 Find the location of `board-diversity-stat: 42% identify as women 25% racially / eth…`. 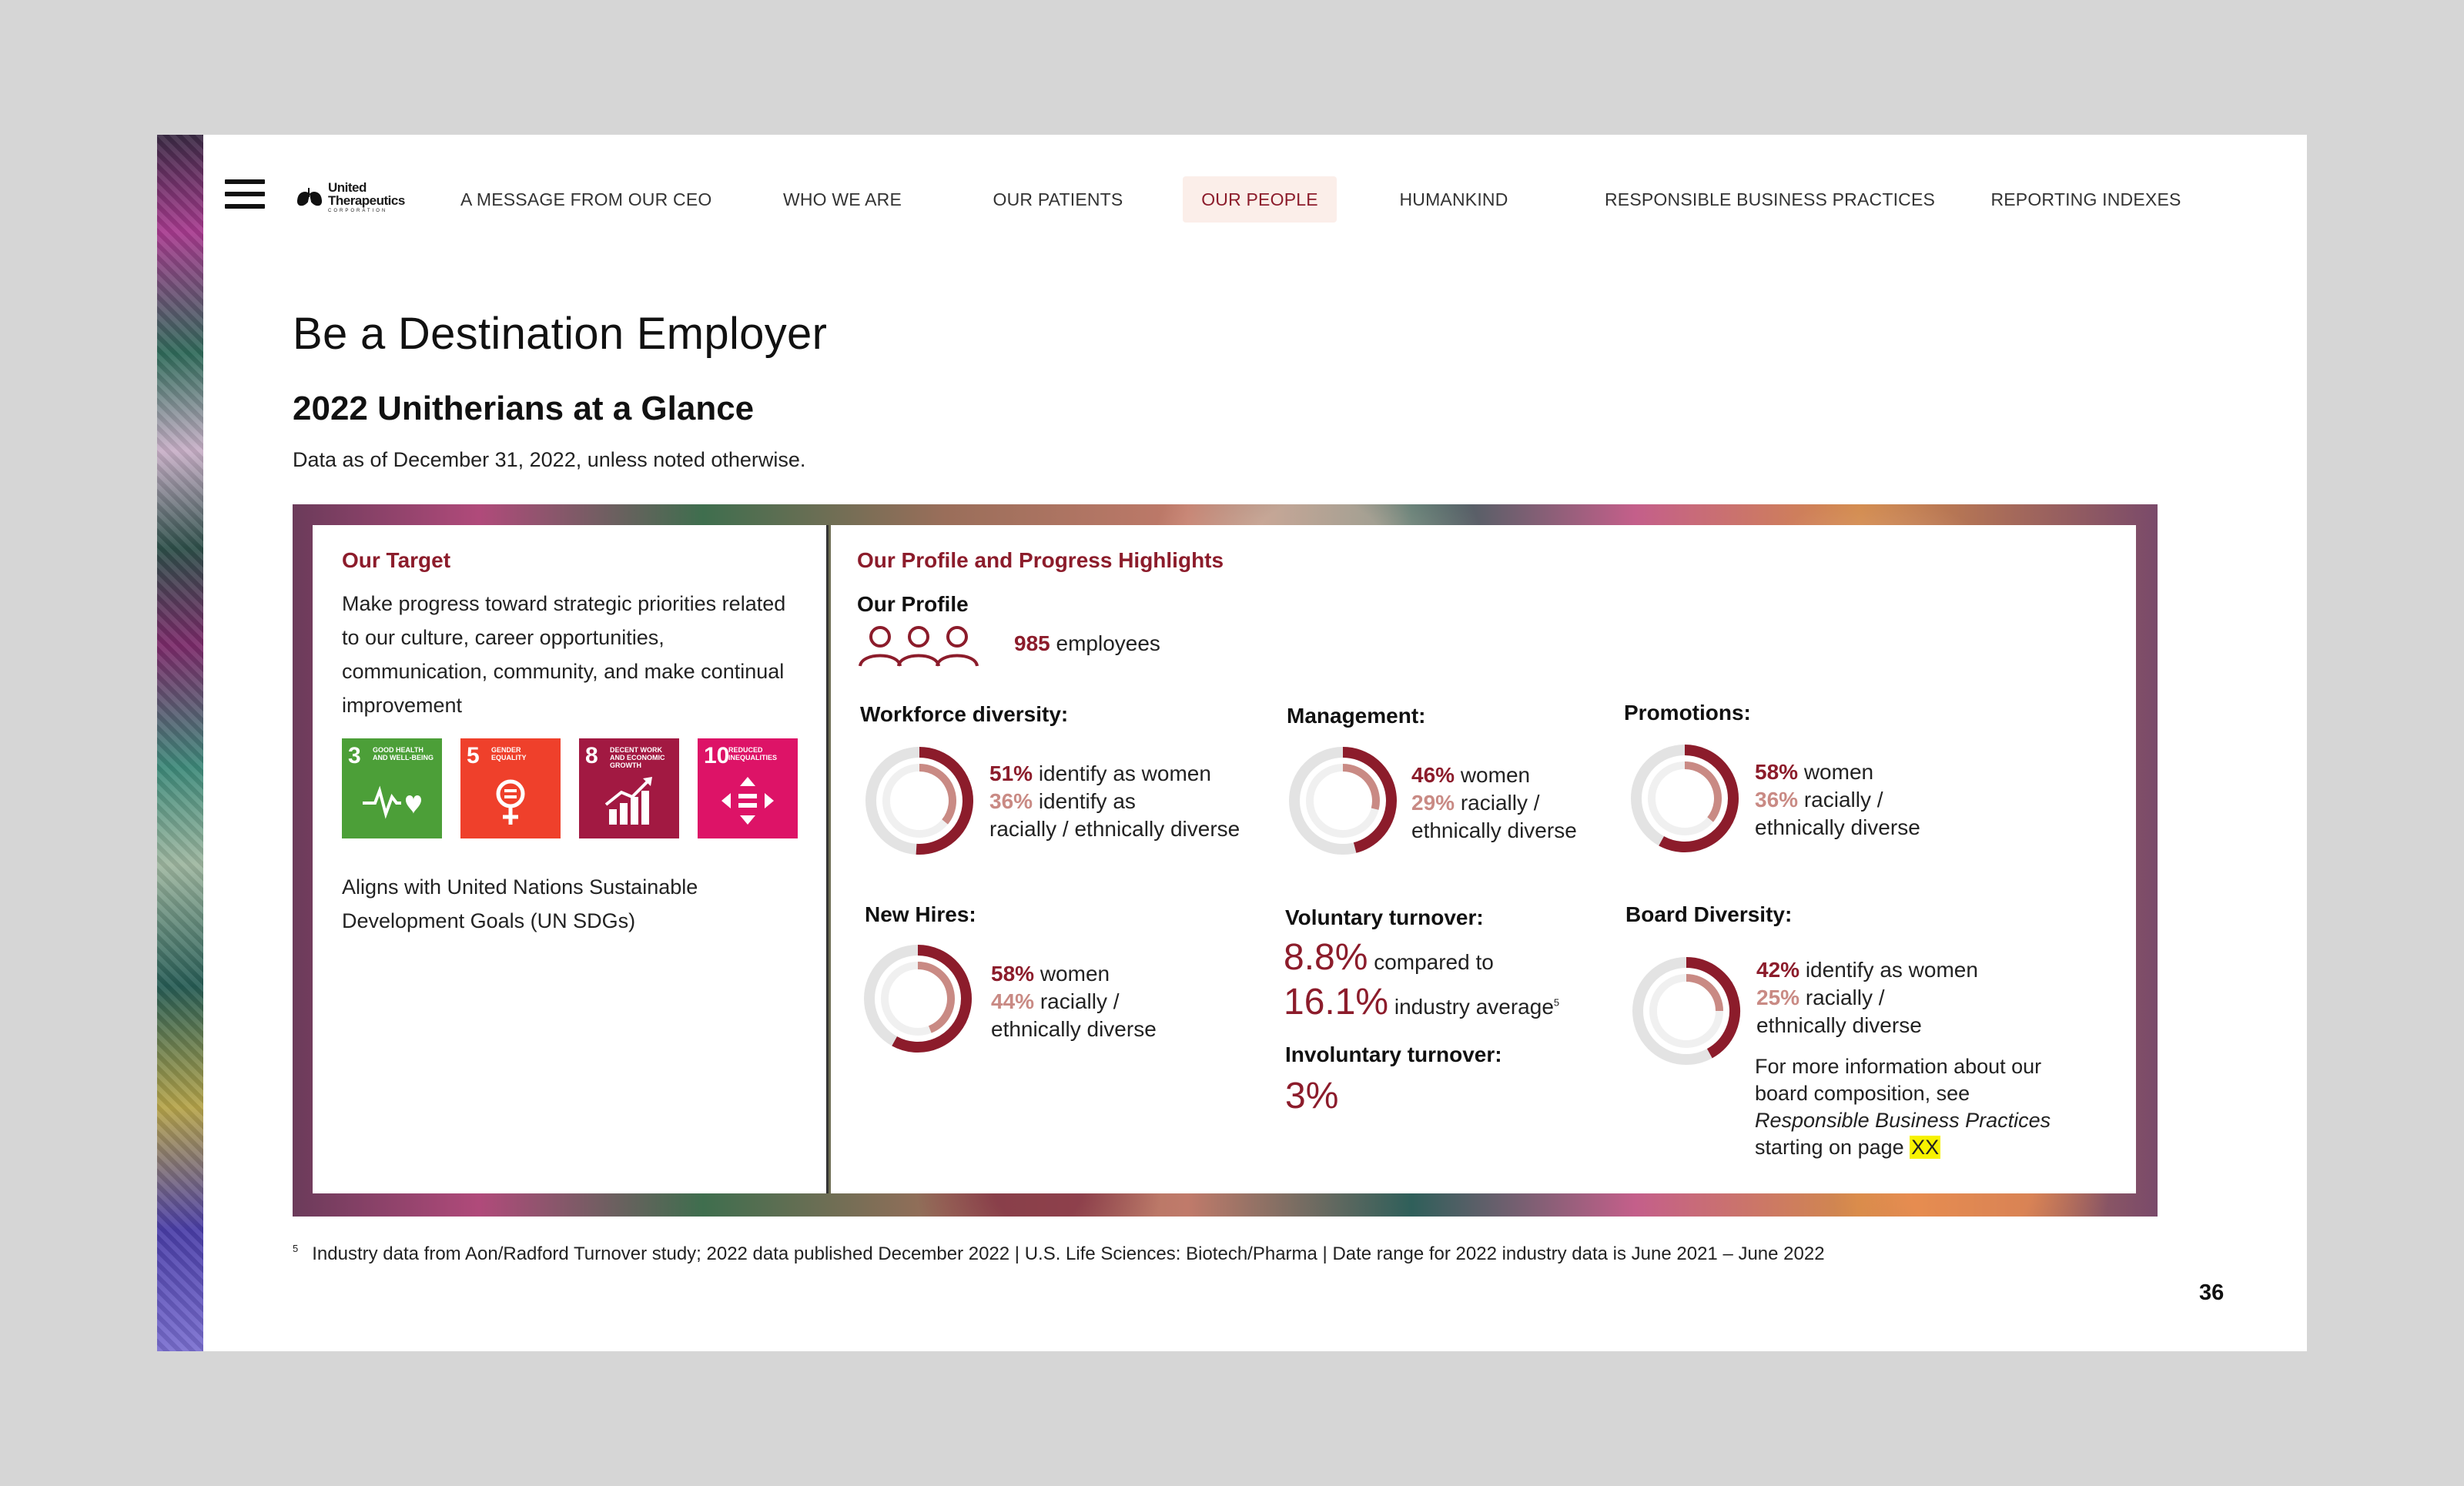

board-diversity-stat: 42% identify as women 25% racially / eth… is located at coordinates (1867, 997).